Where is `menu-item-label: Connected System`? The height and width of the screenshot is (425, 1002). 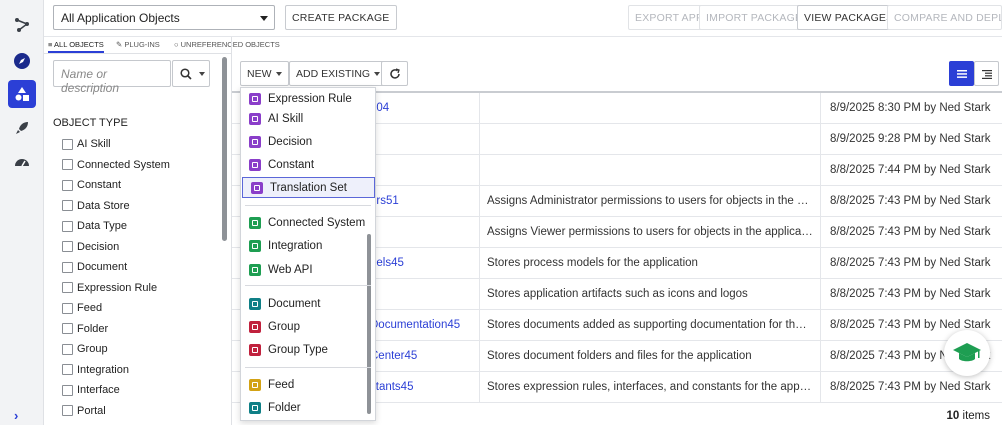 menu-item-label: Connected System is located at coordinates (317, 222).